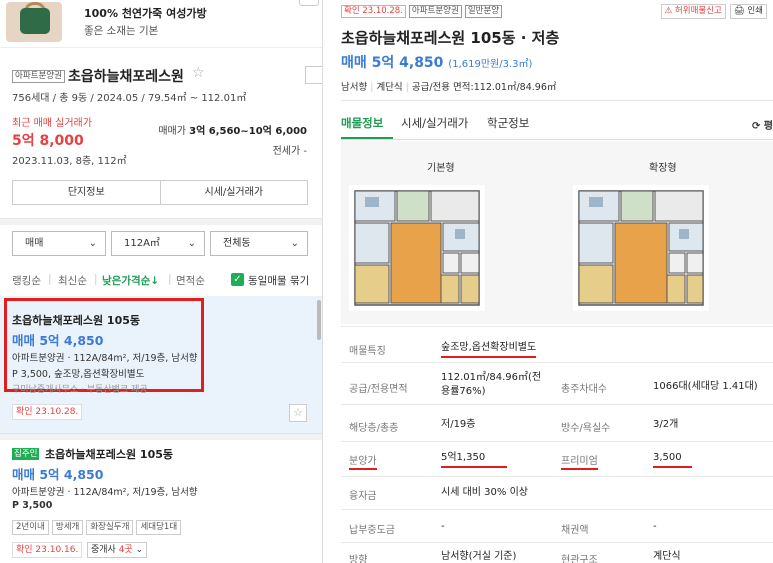 This screenshot has height=563, width=773. I want to click on feature-chip: 방세개, so click(67, 527).